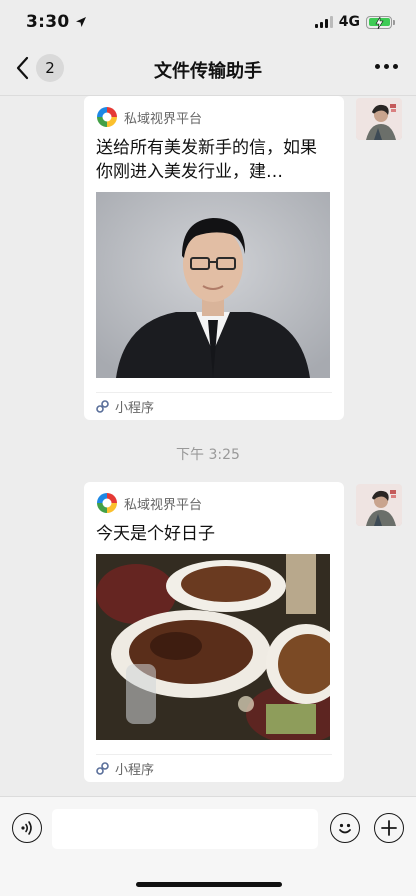  I want to click on input-bar, so click(208, 846).